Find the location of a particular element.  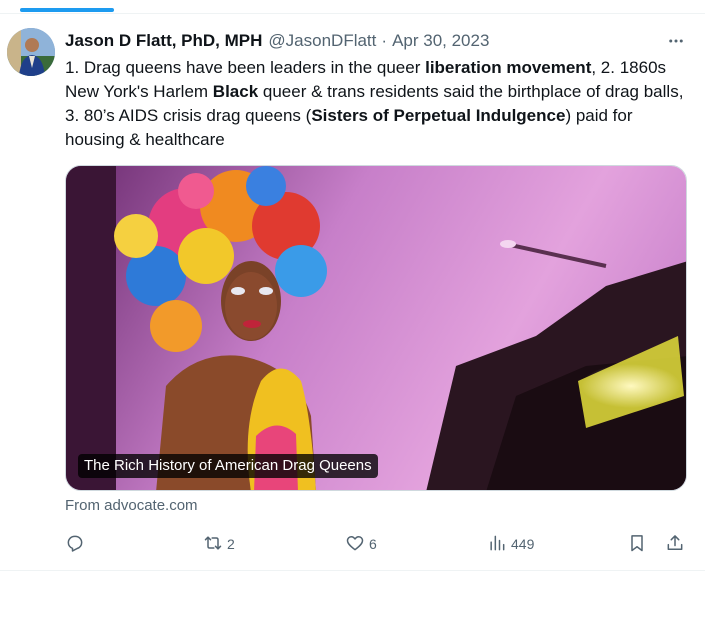

avatar is located at coordinates (31, 52).